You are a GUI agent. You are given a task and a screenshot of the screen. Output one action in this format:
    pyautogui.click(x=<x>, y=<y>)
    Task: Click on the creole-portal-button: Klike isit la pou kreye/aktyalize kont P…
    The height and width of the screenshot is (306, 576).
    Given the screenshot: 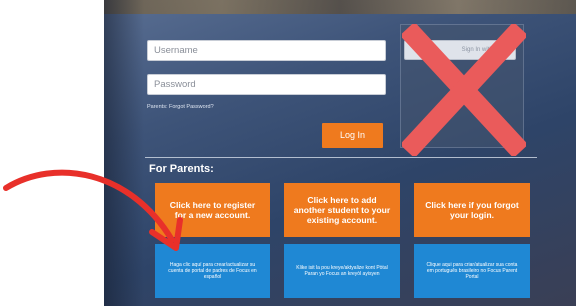 What is the action you would take?
    pyautogui.click(x=342, y=271)
    